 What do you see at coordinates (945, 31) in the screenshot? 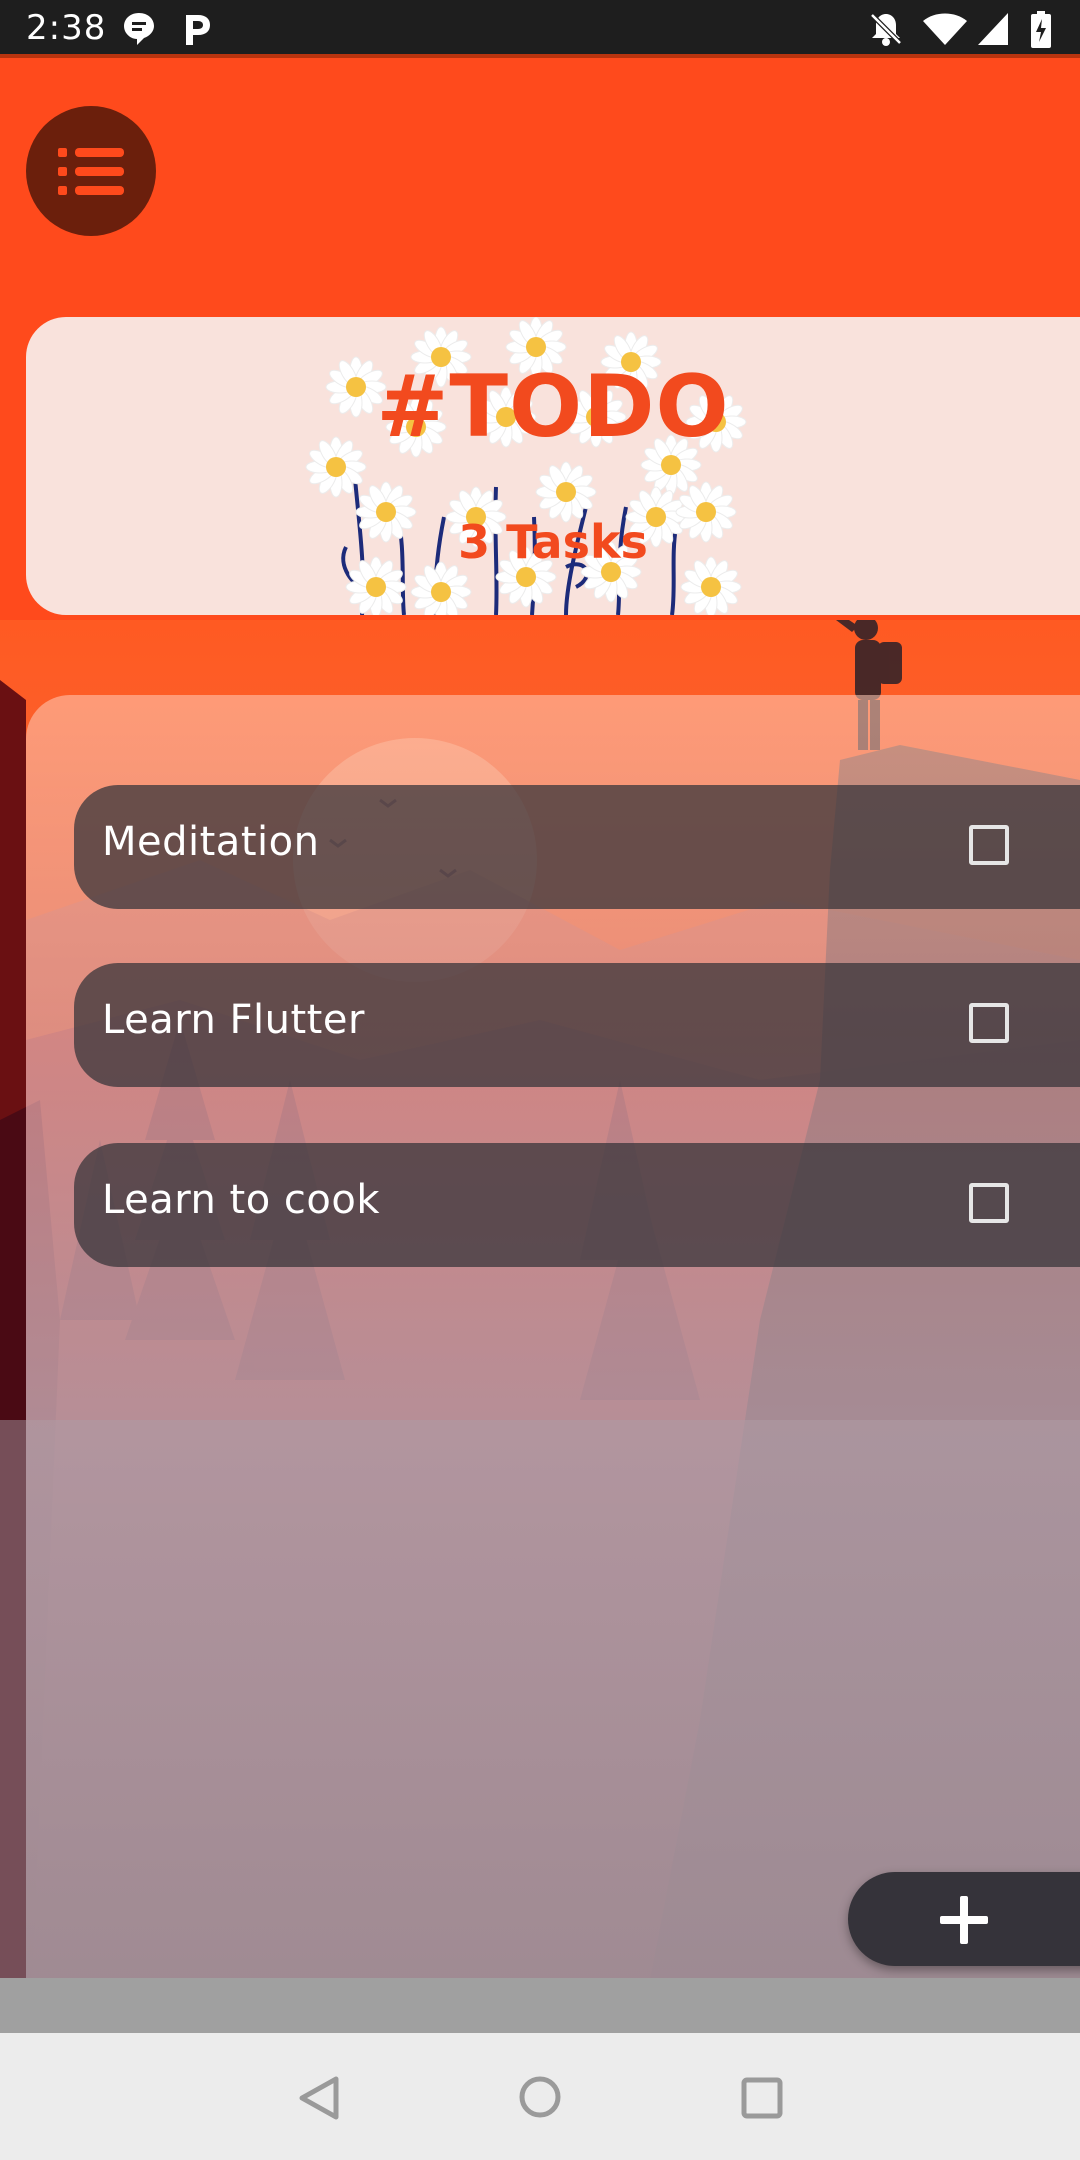
I see `wifi-icon` at bounding box center [945, 31].